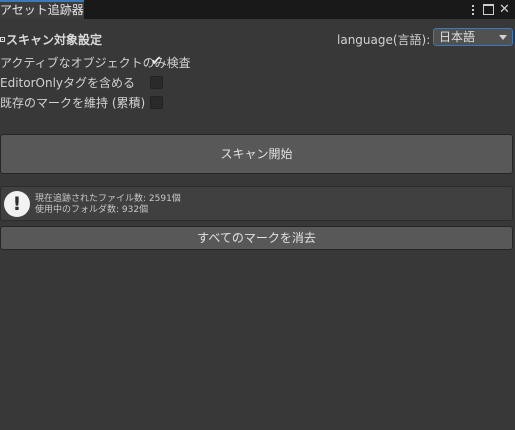 This screenshot has height=430, width=515. I want to click on folder-count: 使用中のフォルダ数: 932個, so click(92, 210).